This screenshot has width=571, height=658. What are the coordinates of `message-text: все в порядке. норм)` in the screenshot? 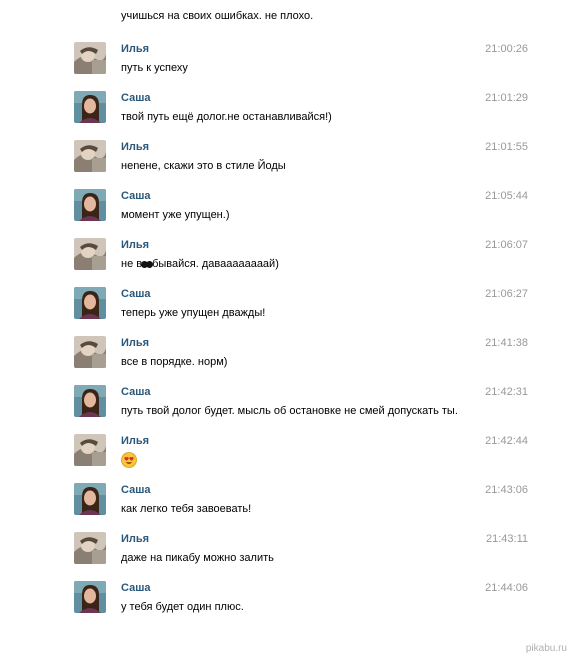 It's located at (174, 362).